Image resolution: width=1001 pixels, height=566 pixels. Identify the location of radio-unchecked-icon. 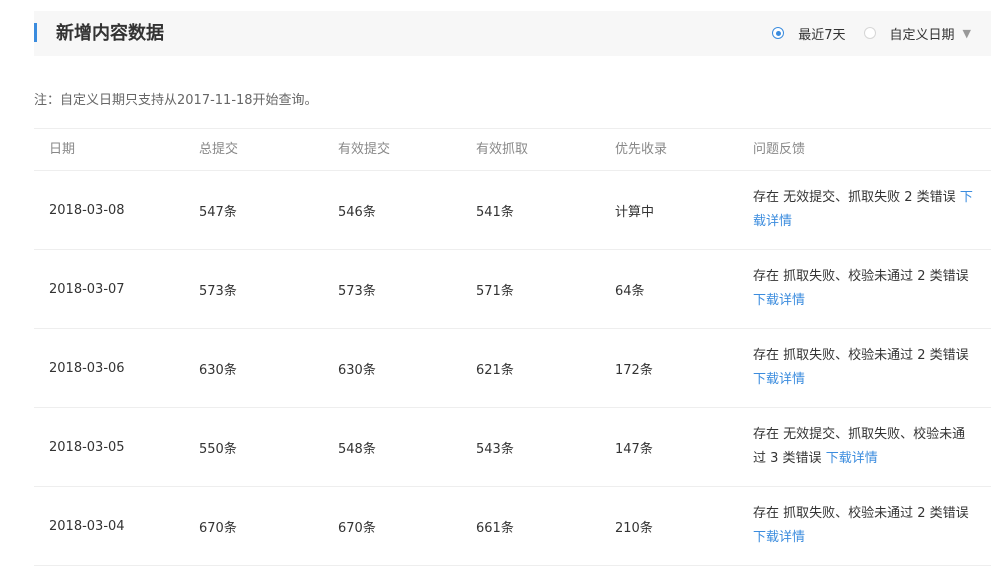
(869, 33).